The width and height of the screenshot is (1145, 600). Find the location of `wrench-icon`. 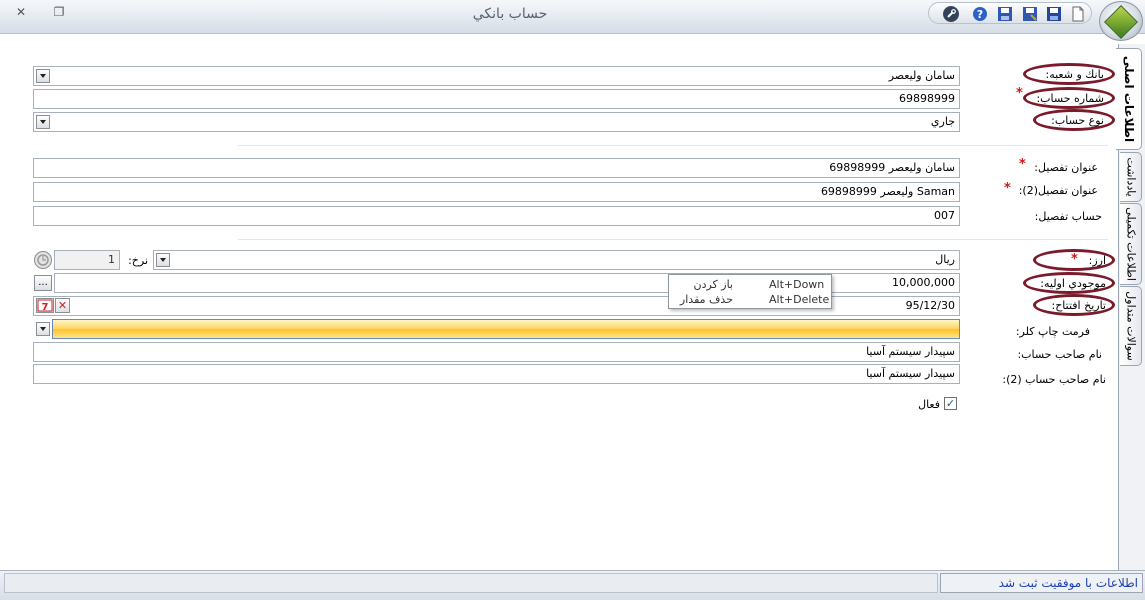

wrench-icon is located at coordinates (951, 14).